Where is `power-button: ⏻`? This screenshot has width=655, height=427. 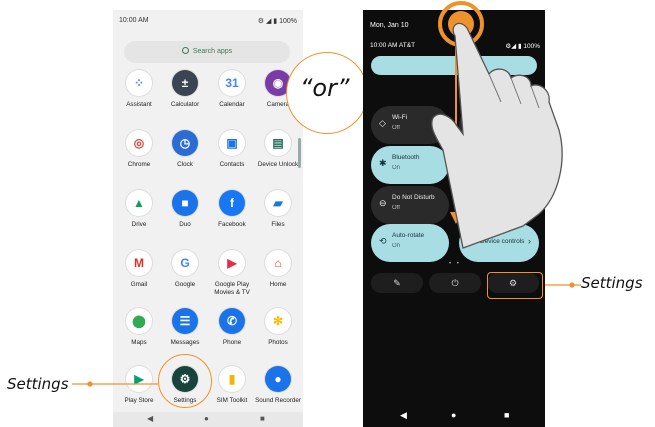
power-button: ⏻ is located at coordinates (455, 283).